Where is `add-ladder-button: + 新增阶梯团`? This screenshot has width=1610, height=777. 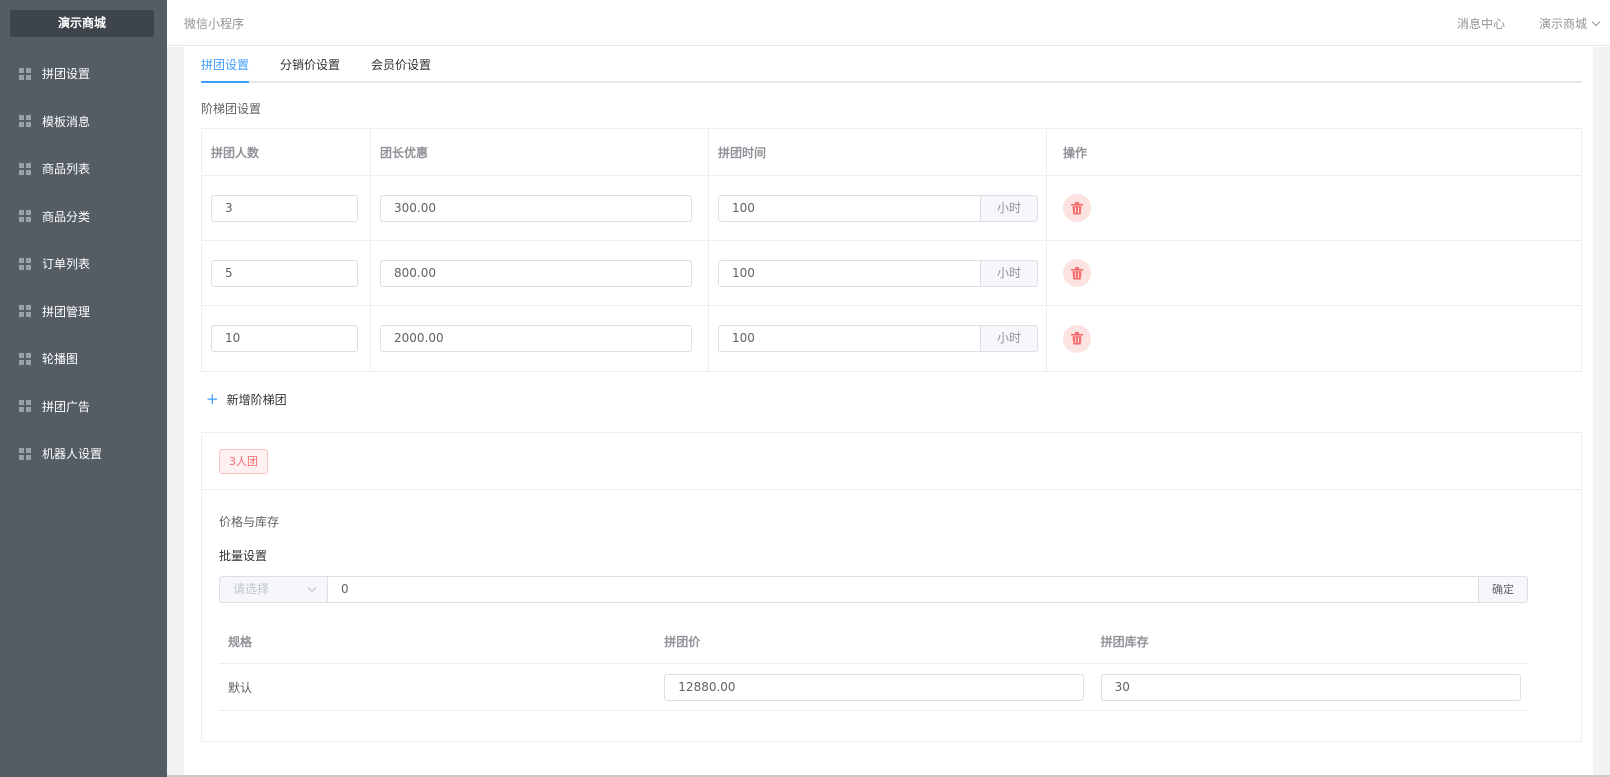 add-ladder-button: + 新增阶梯团 is located at coordinates (246, 399).